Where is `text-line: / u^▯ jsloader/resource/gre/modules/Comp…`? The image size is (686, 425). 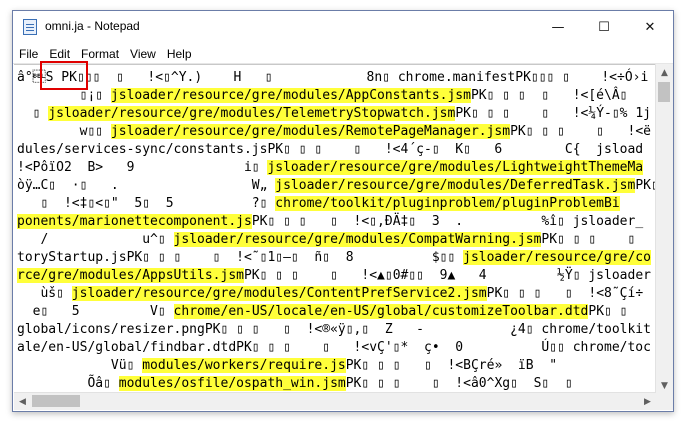
text-line: / u^▯ jsloader/resource/gre/modules/Comp… is located at coordinates (336, 240).